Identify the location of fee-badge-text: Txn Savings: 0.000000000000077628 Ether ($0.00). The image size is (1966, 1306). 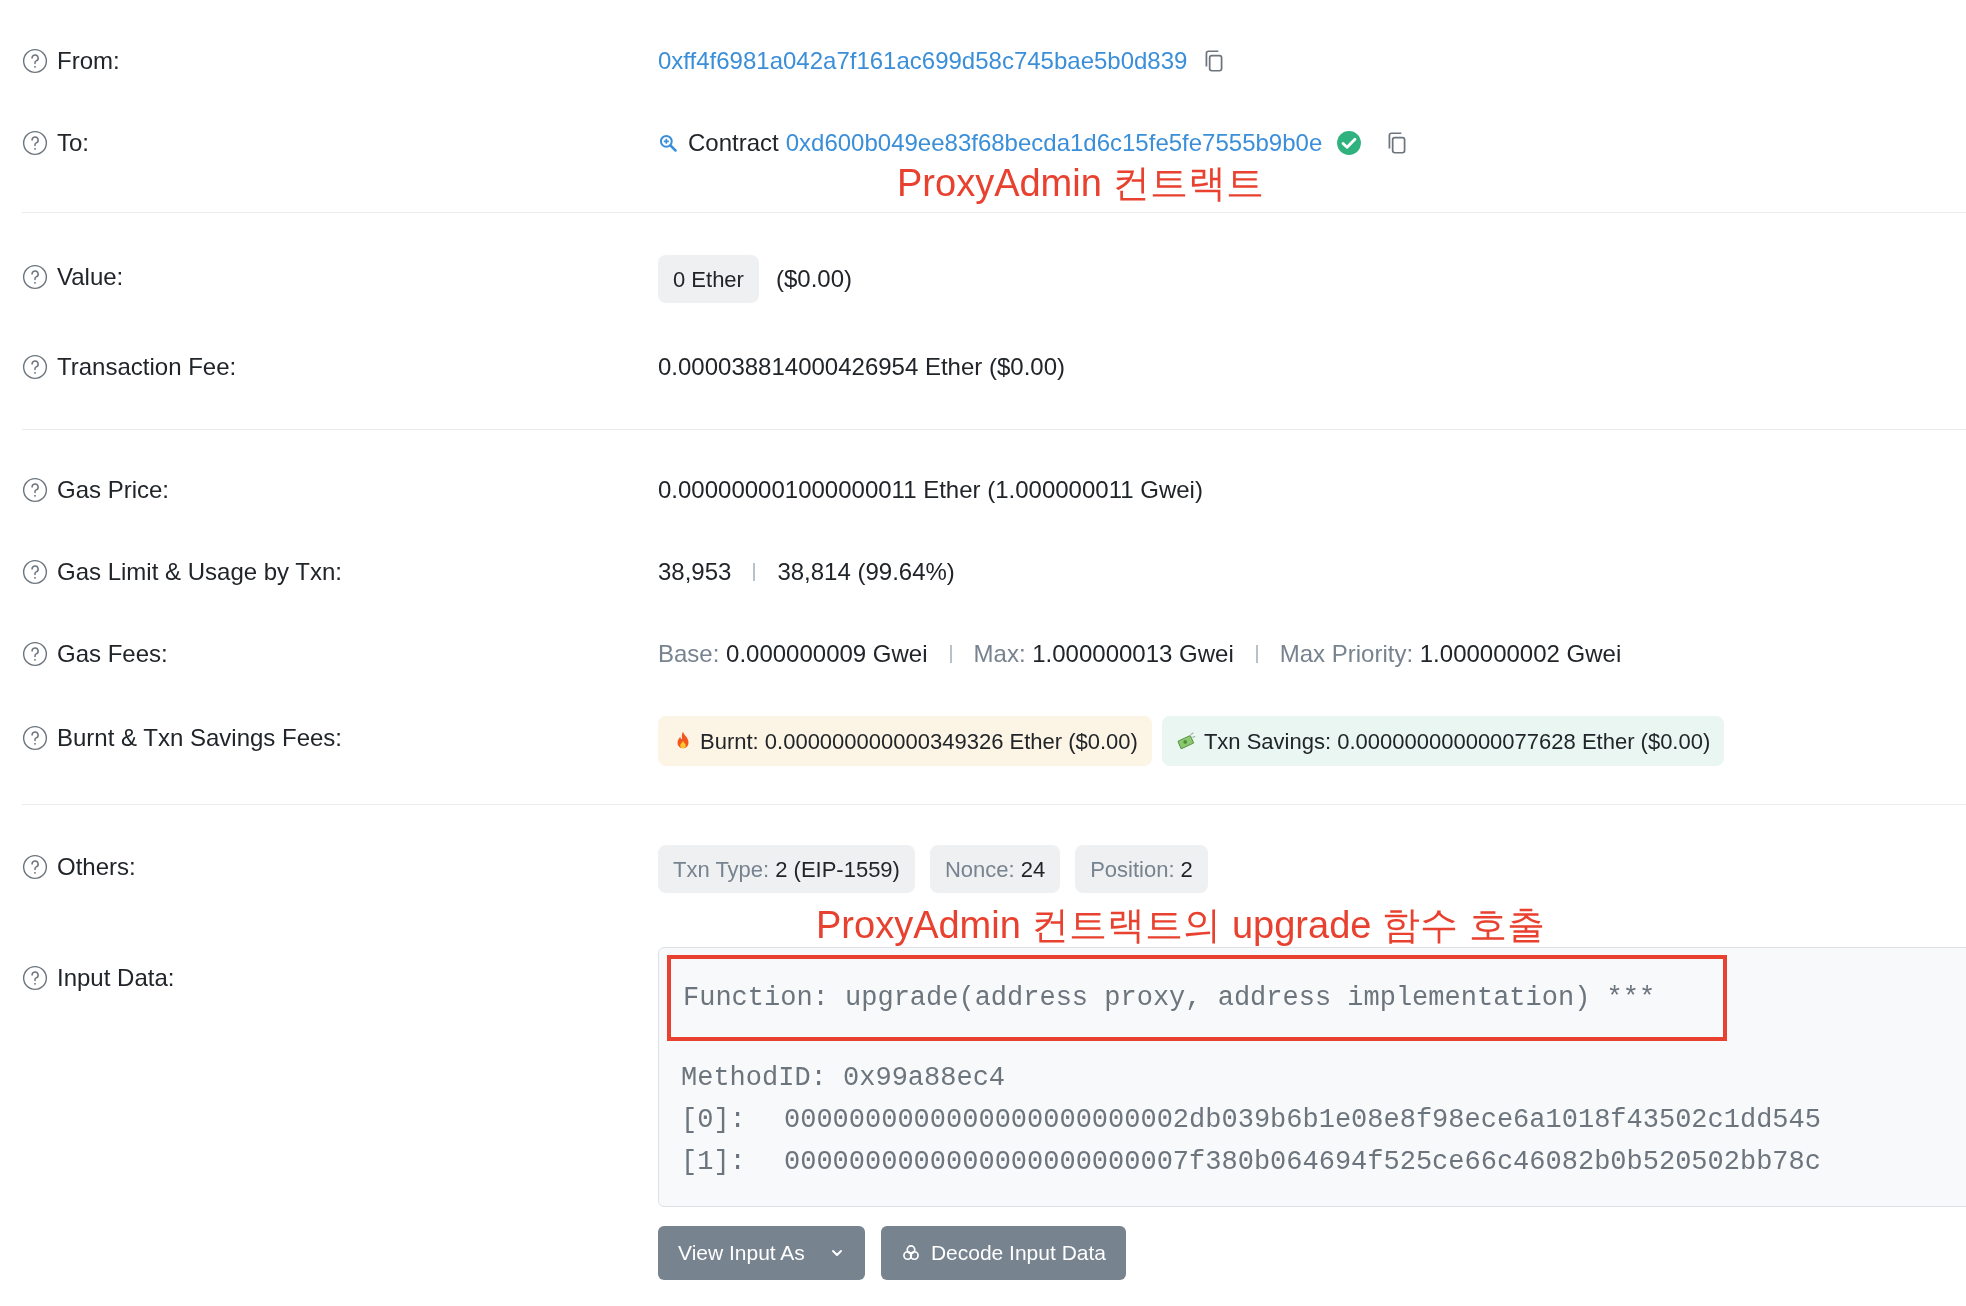
(1457, 741).